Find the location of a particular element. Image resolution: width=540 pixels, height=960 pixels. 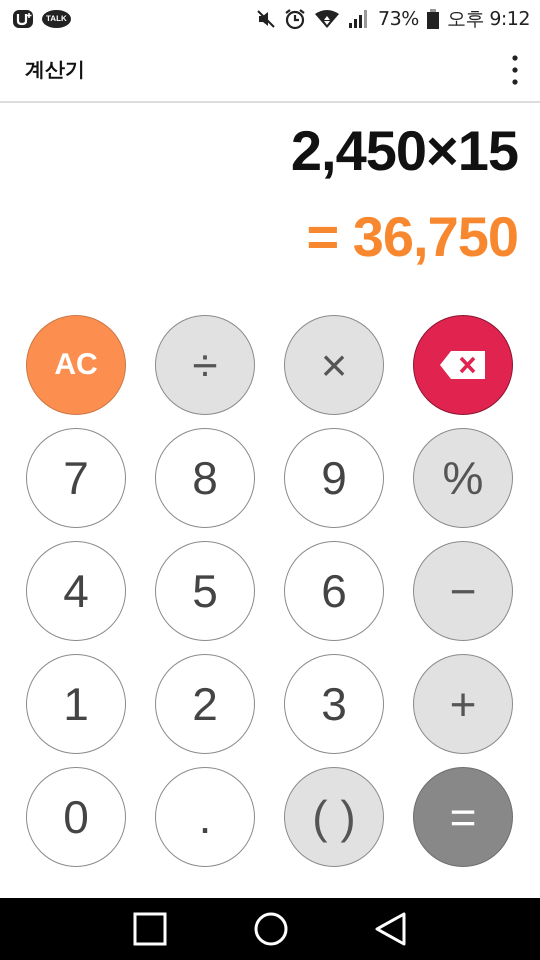

recent-apps-icon is located at coordinates (150, 929).